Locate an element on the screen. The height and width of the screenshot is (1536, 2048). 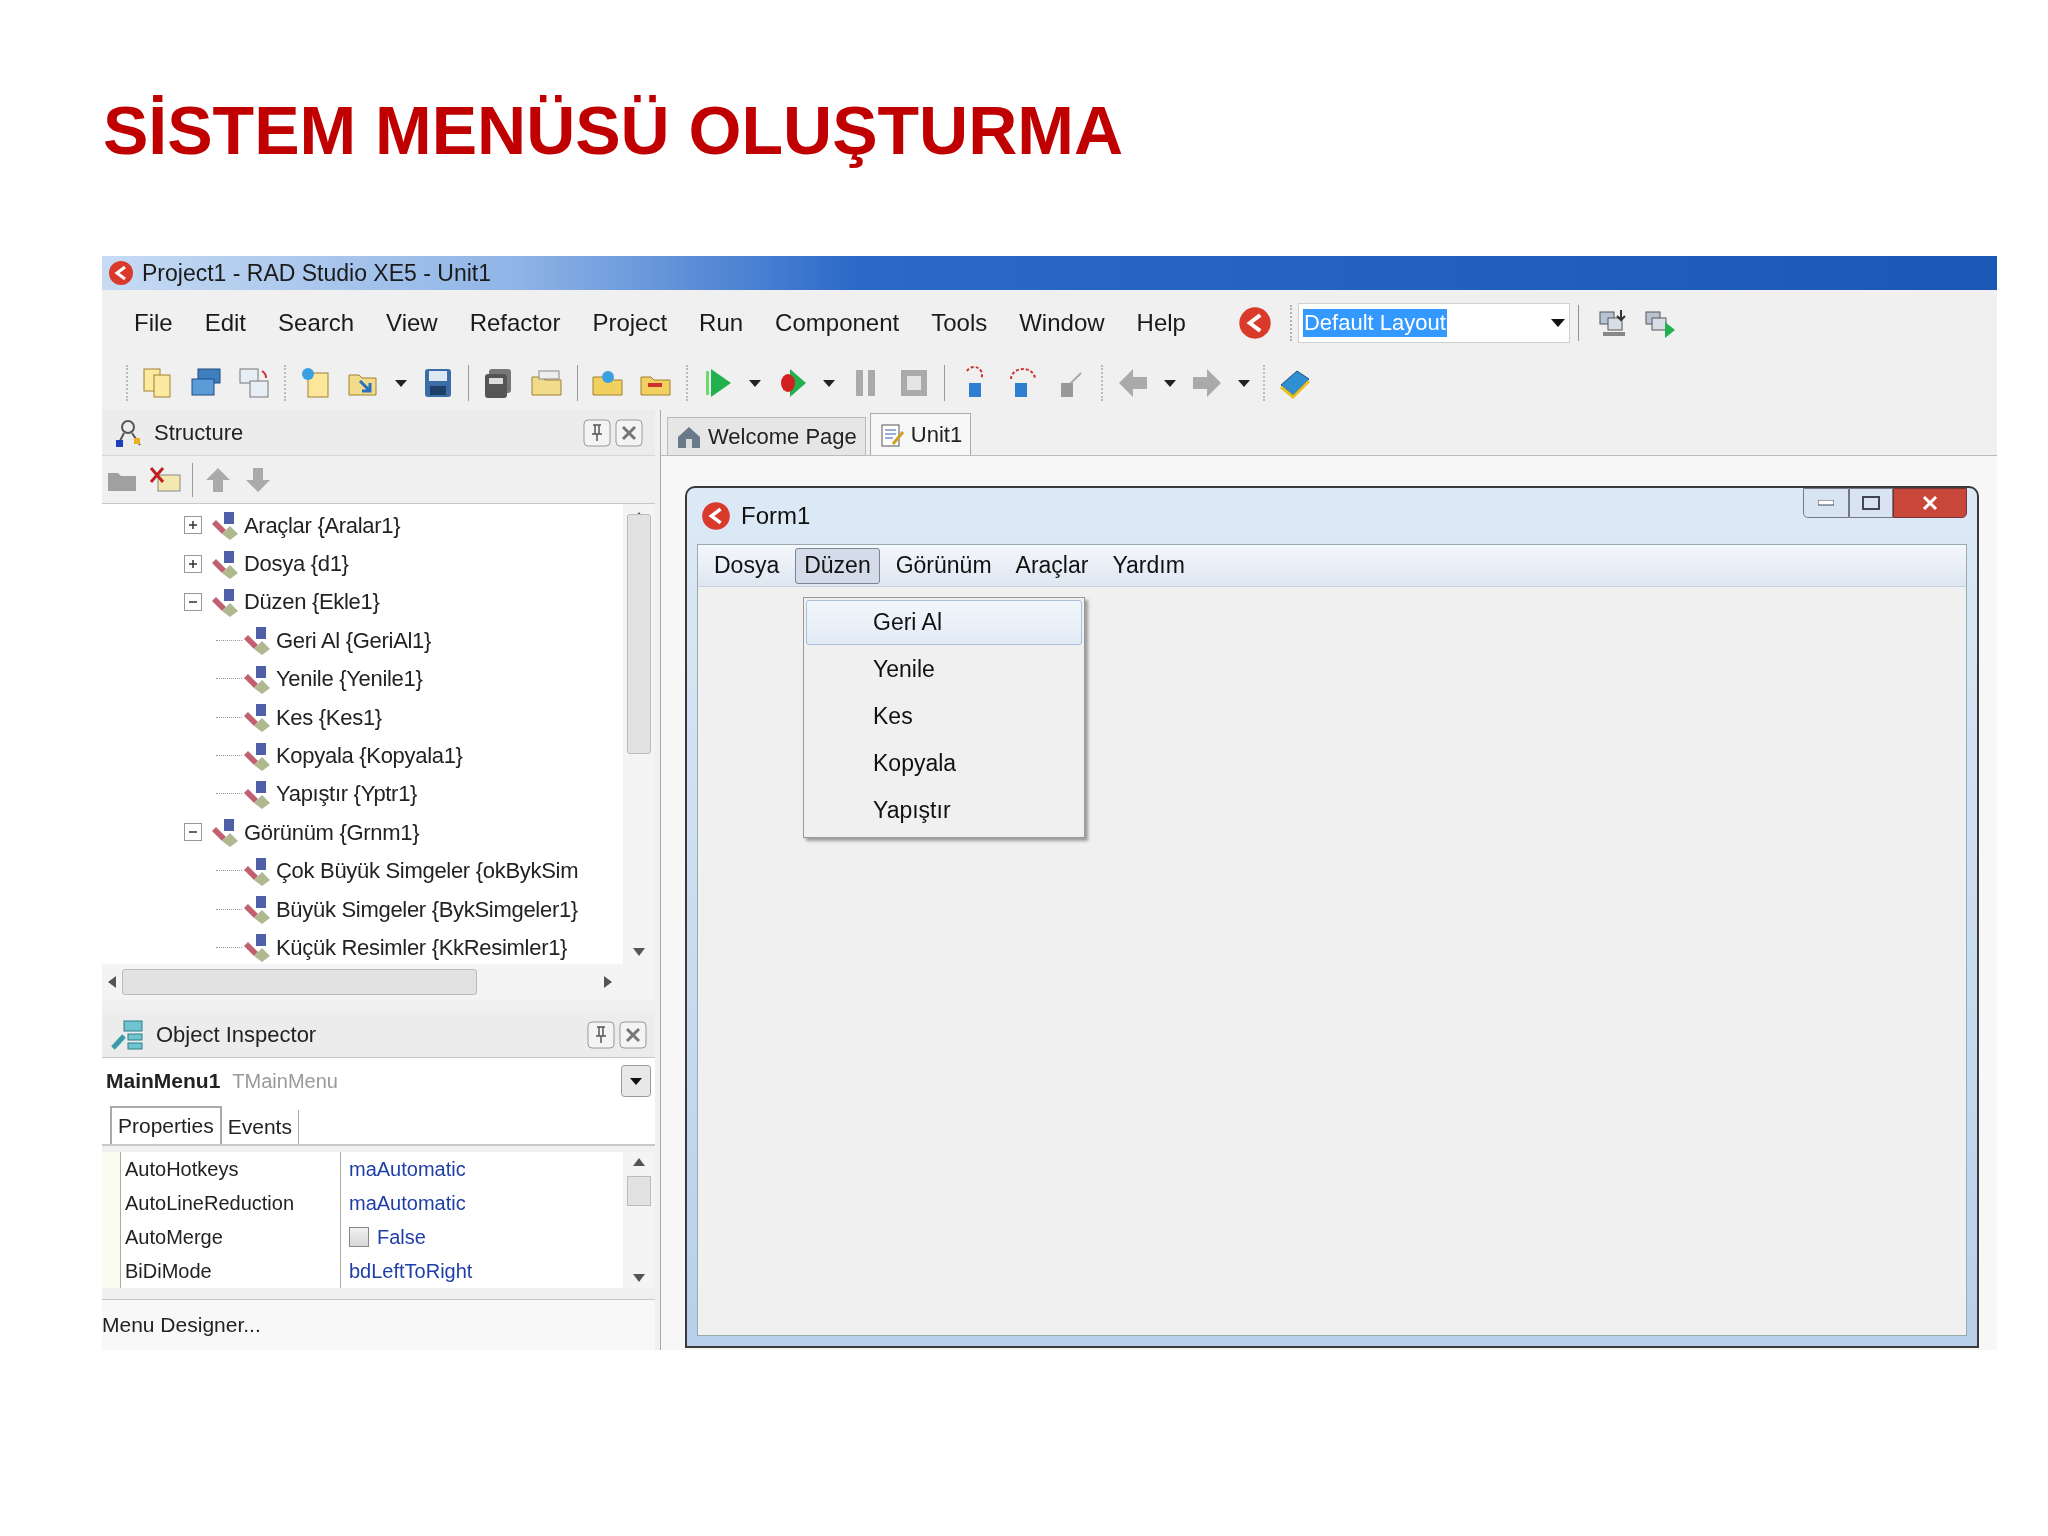
tab: Welcome Page is located at coordinates (766, 436).